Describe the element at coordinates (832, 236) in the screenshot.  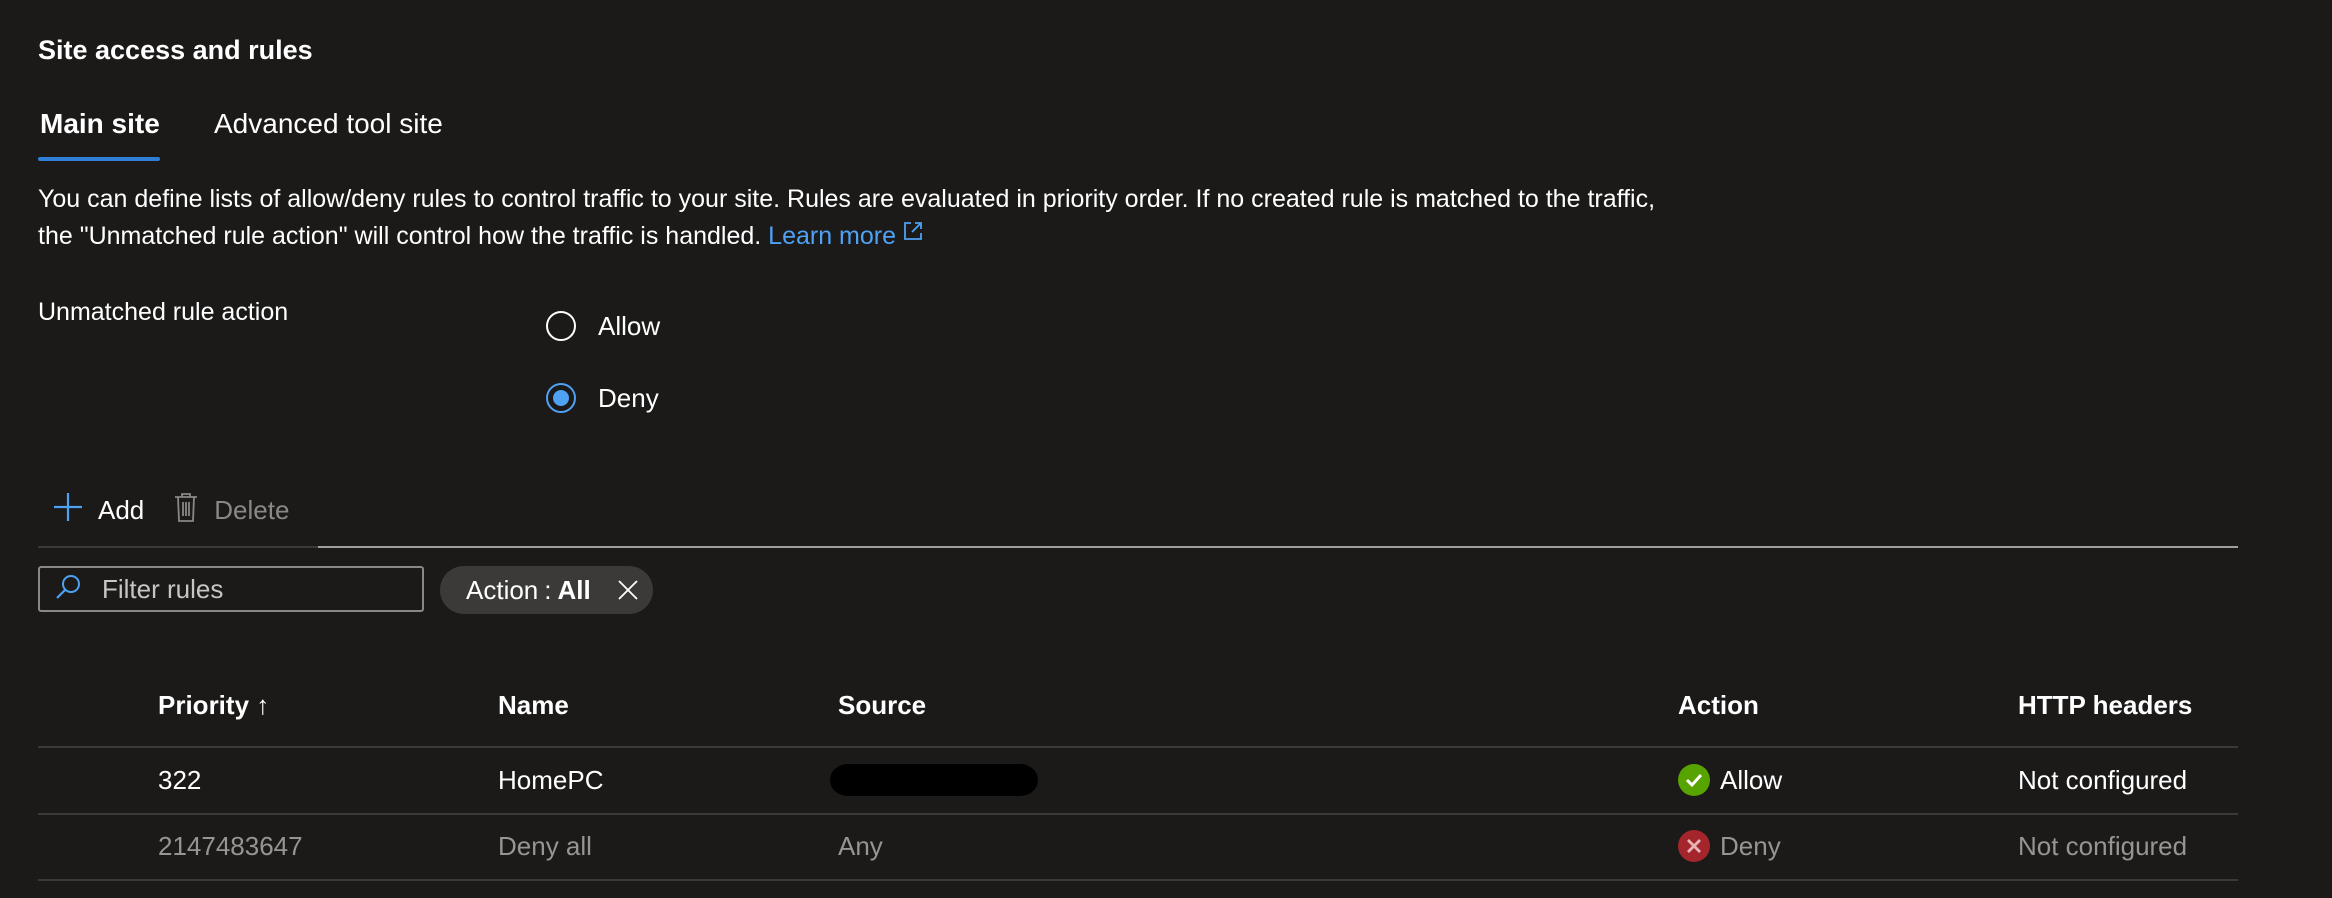
I see `learn-more-label: Learn more` at that location.